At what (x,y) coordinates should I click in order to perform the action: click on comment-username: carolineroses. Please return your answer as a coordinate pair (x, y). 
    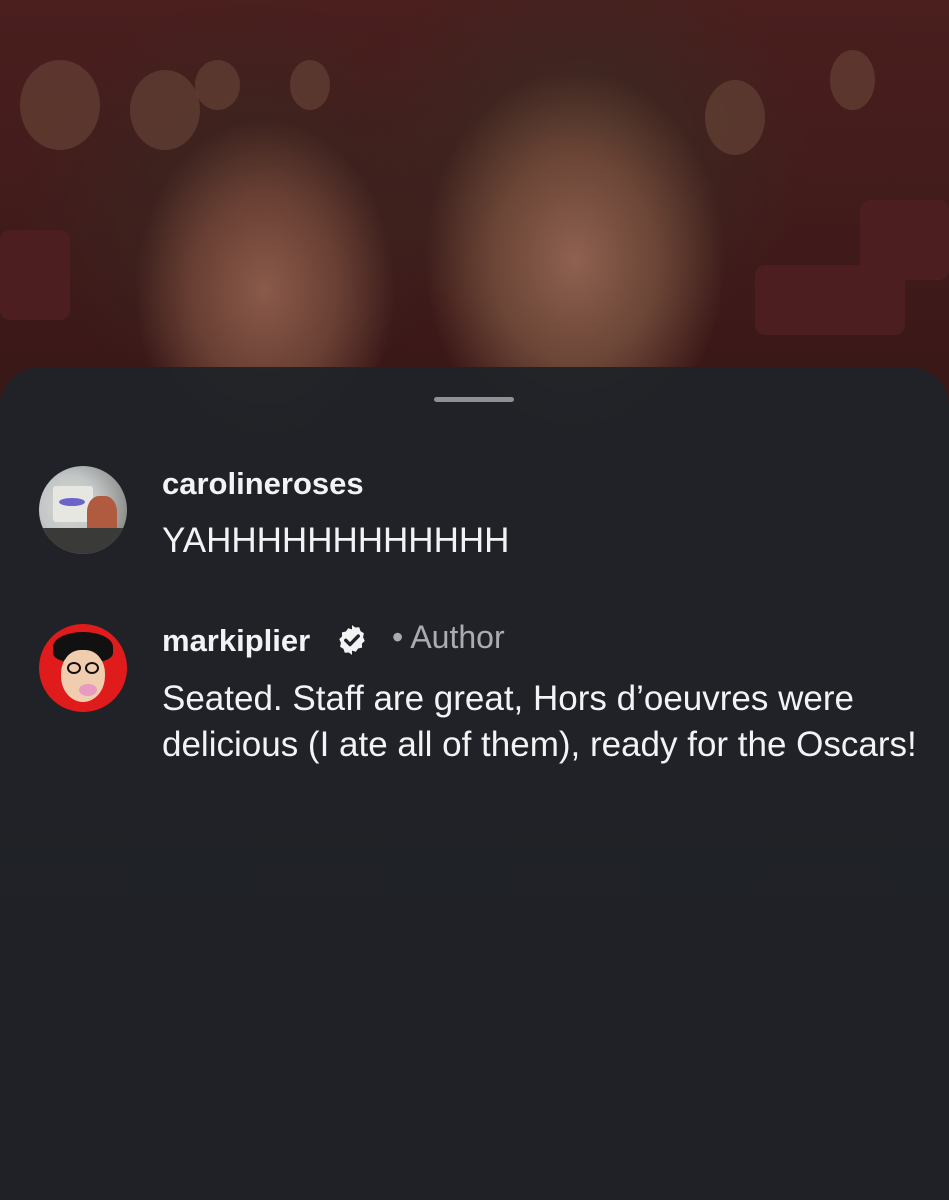
    Looking at the image, I should click on (263, 484).